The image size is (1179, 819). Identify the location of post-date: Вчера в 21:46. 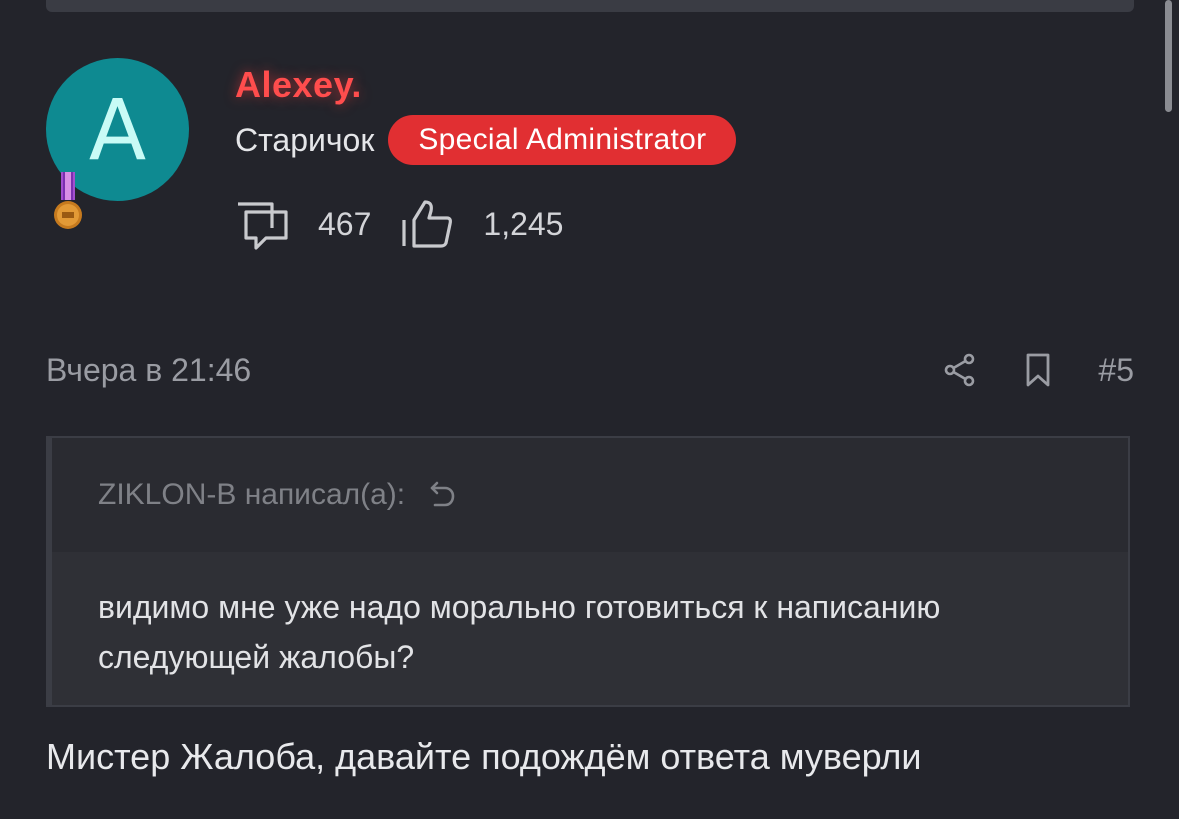
(148, 370).